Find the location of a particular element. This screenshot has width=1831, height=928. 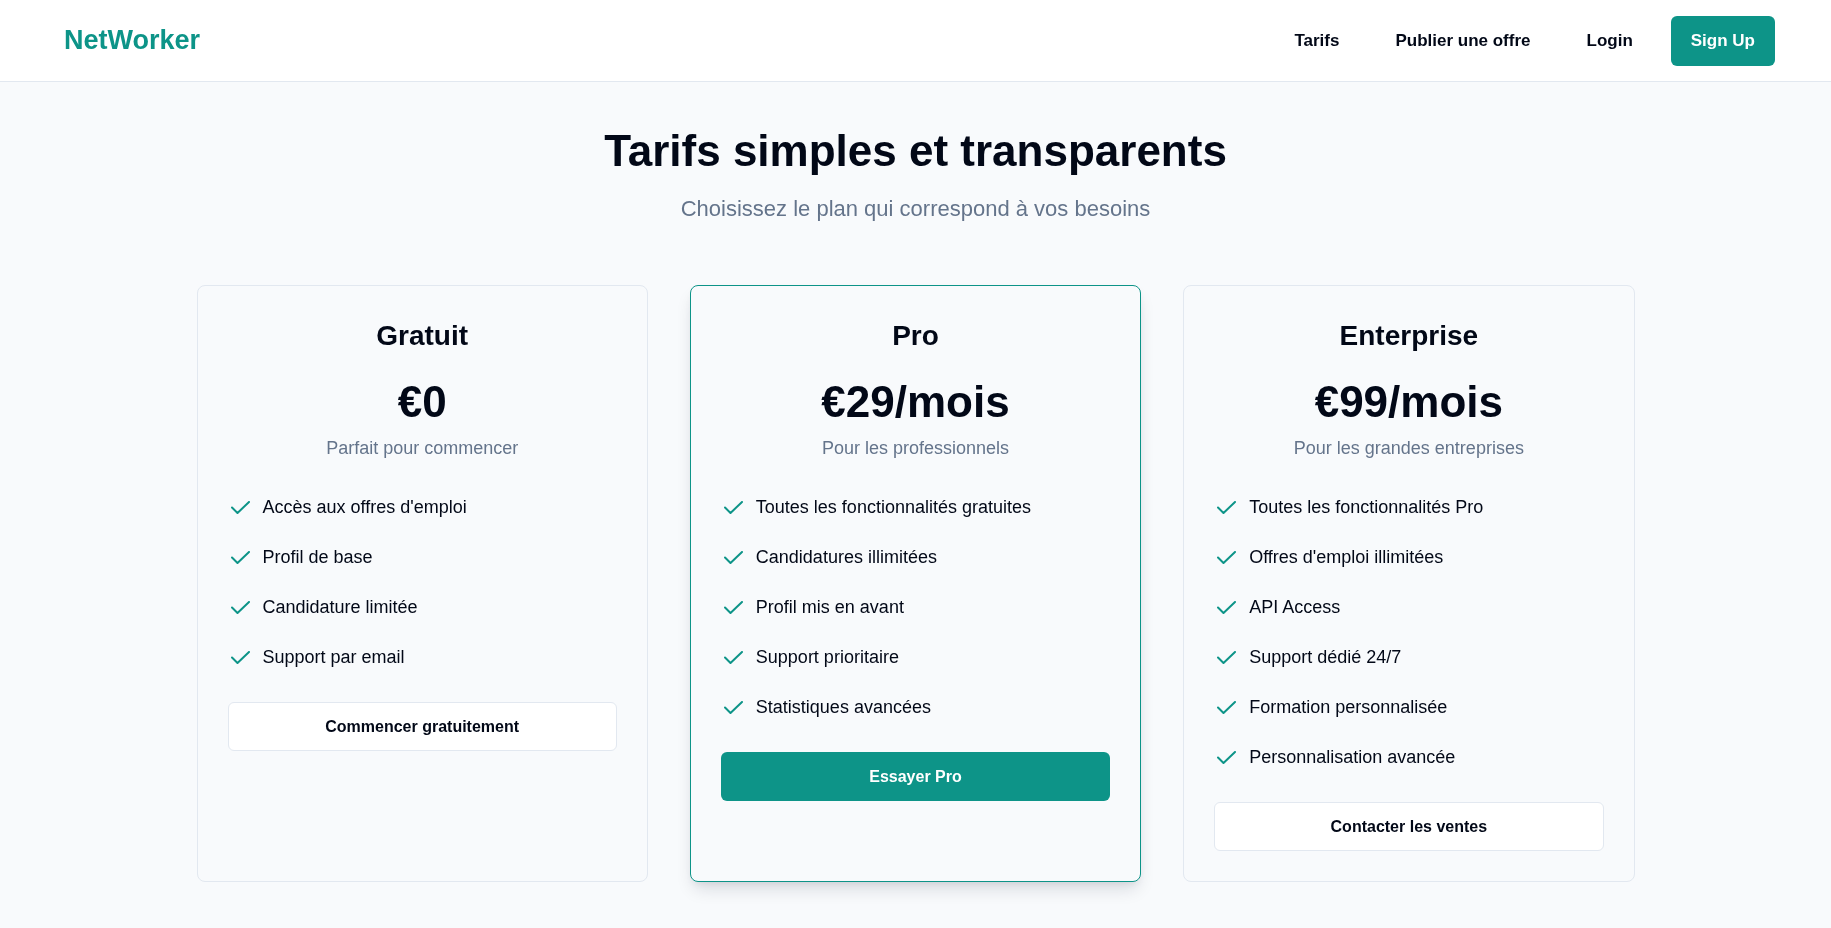

feature-text: Statistiques avancées is located at coordinates (843, 707).